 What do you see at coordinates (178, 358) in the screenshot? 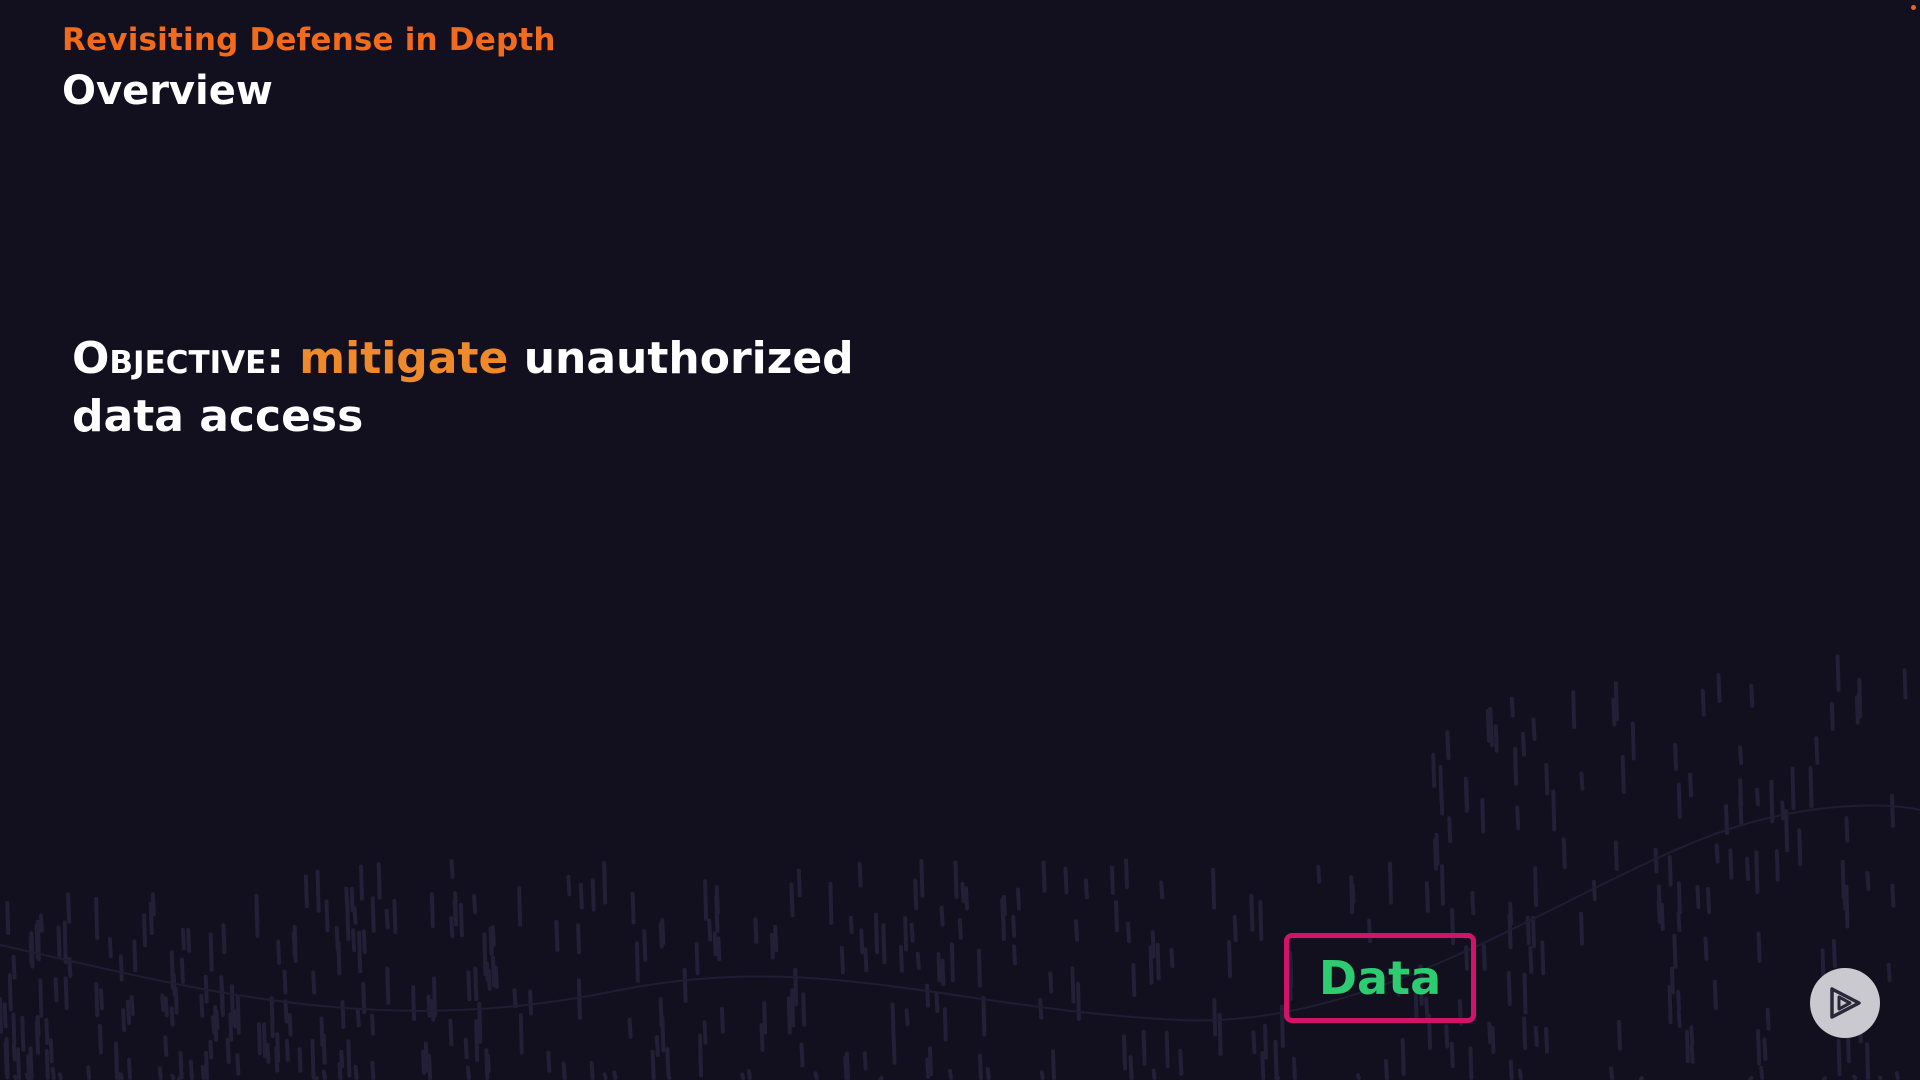
I see `objective-label: Objective:` at bounding box center [178, 358].